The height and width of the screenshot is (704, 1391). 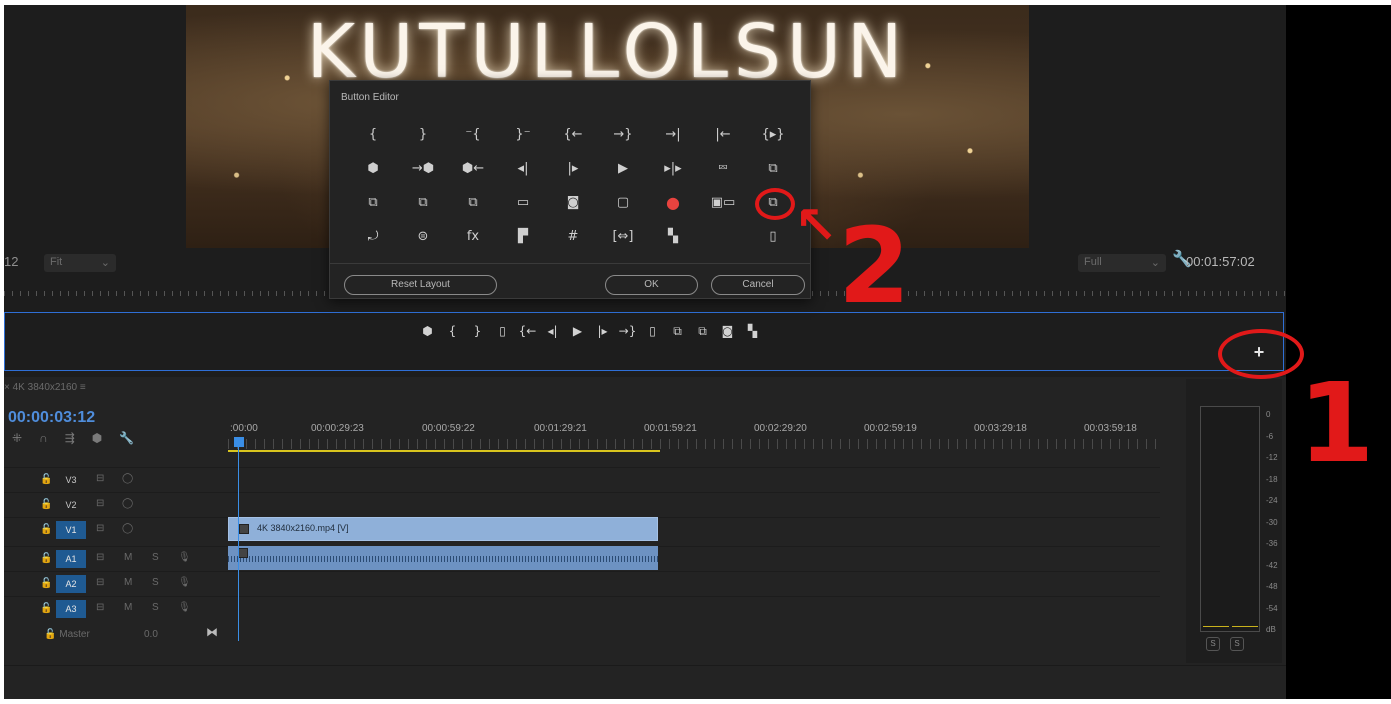 What do you see at coordinates (71, 609) in the screenshot?
I see `track-target-toggle: A3` at bounding box center [71, 609].